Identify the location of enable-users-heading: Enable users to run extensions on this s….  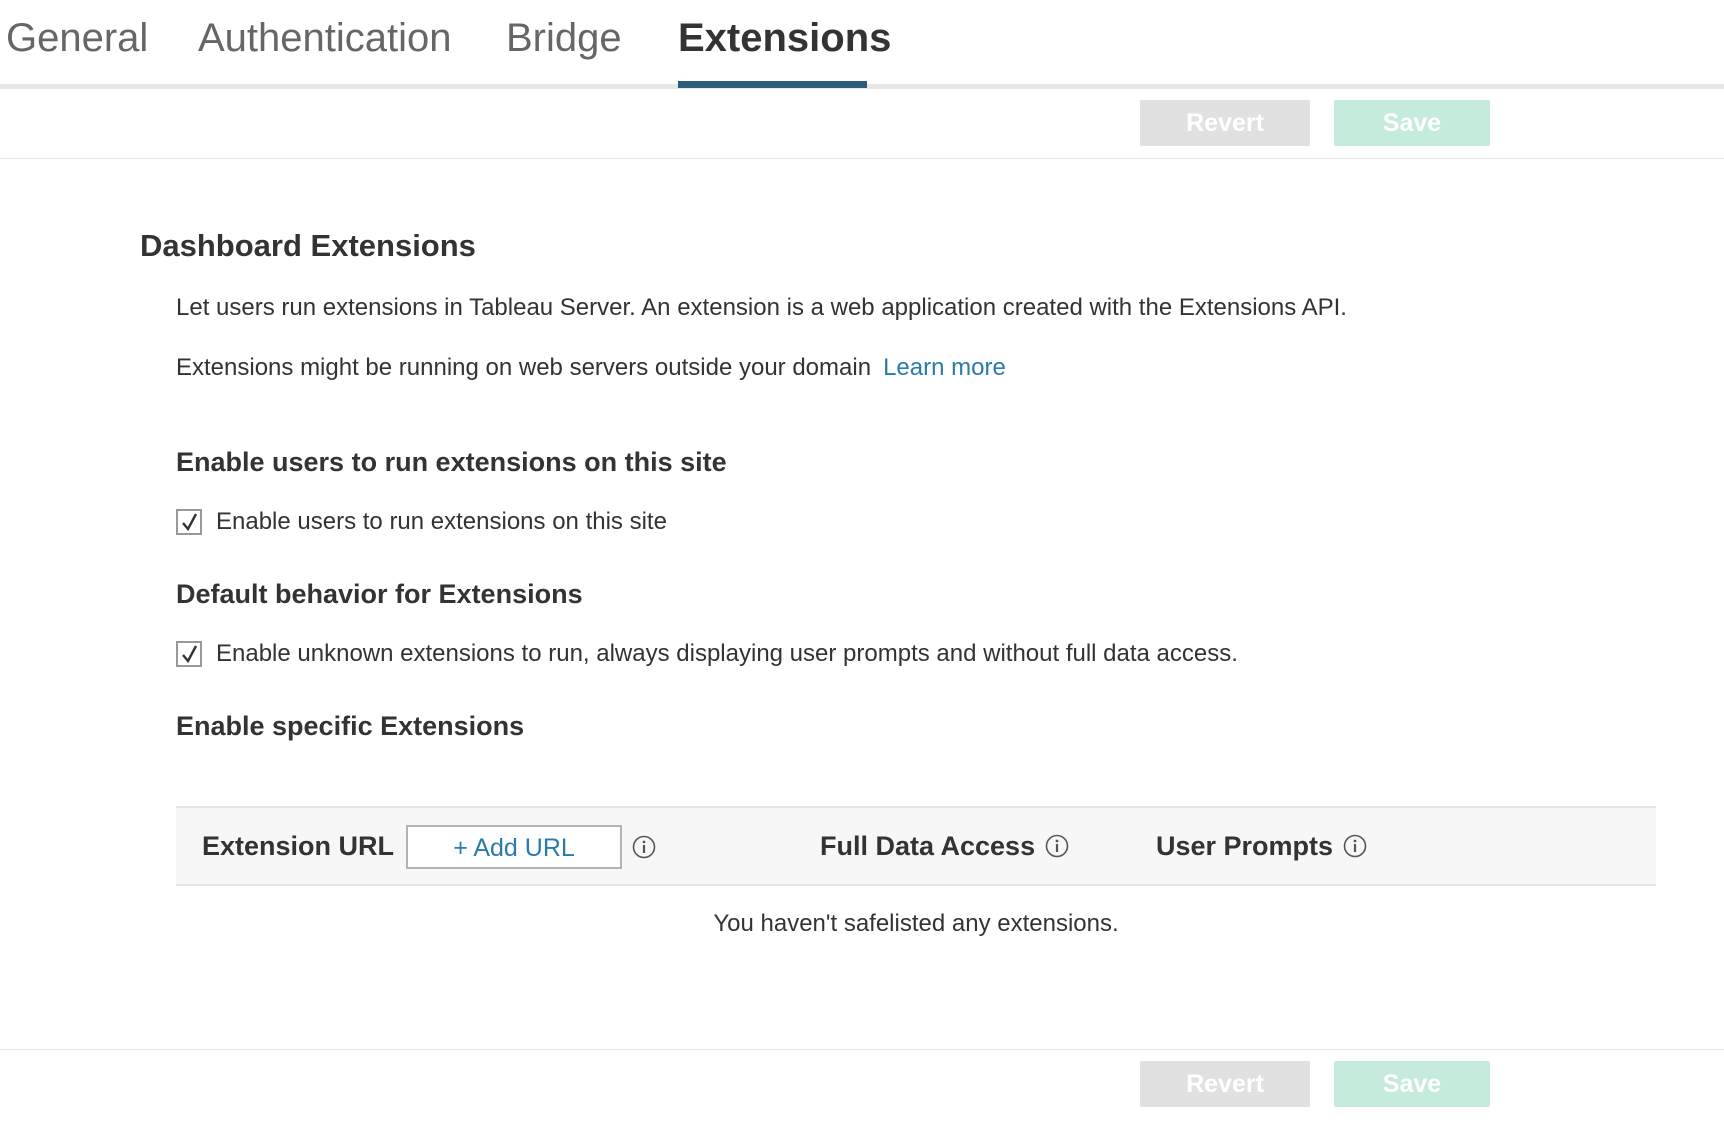
(451, 462).